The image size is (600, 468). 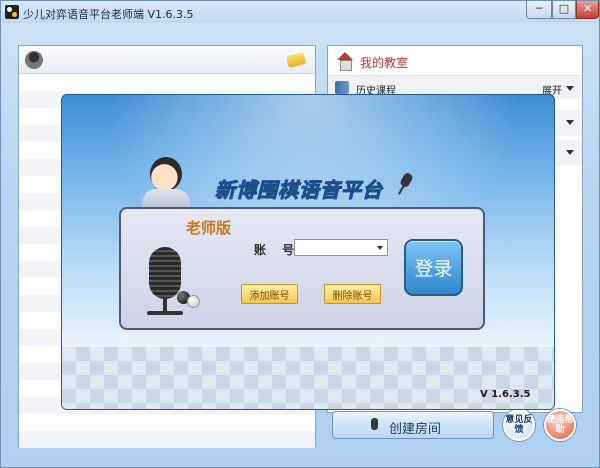 What do you see at coordinates (167, 60) in the screenshot?
I see `user-list-header` at bounding box center [167, 60].